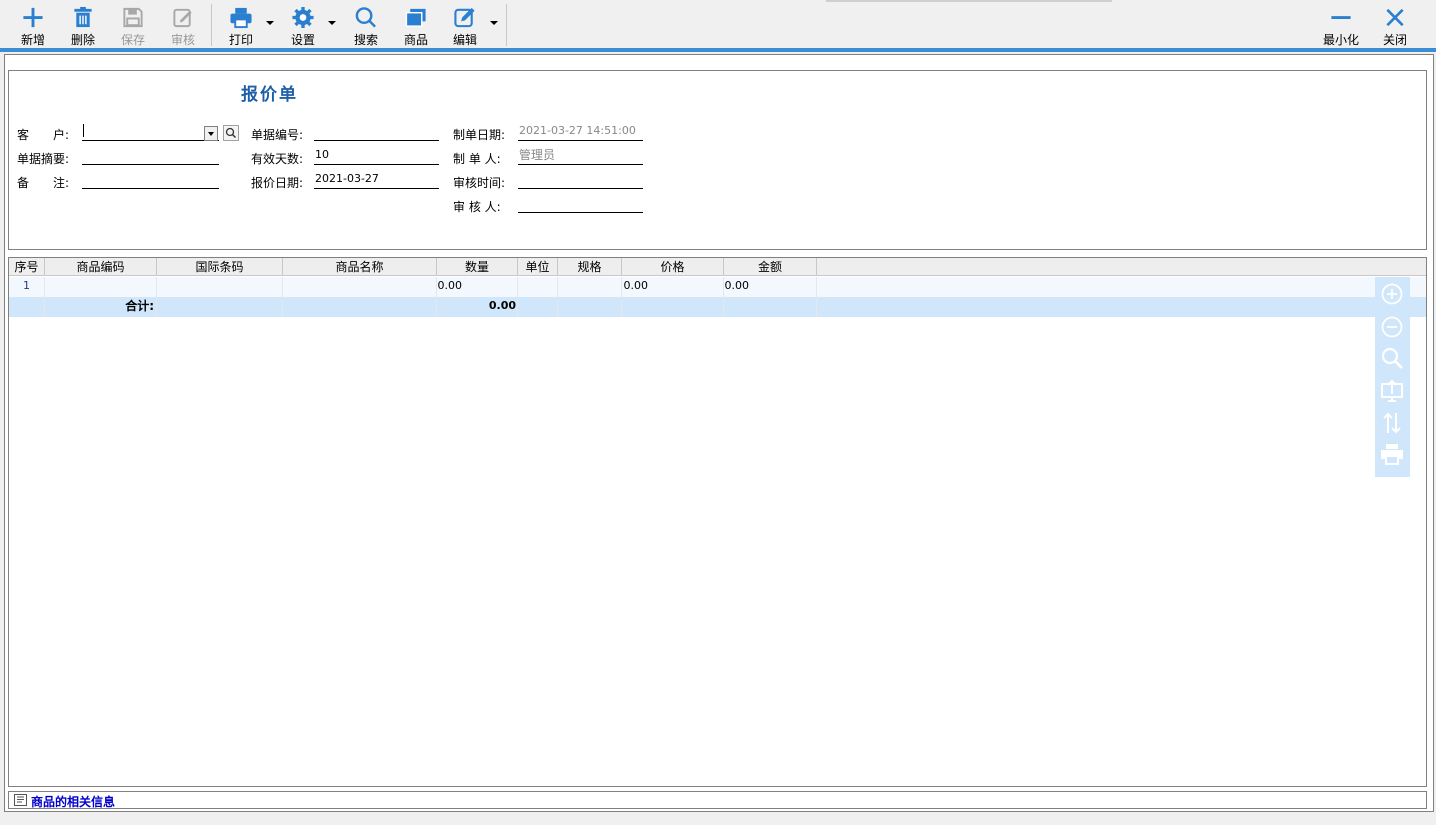  Describe the element at coordinates (27, 287) in the screenshot. I see `cell-index: 1` at that location.